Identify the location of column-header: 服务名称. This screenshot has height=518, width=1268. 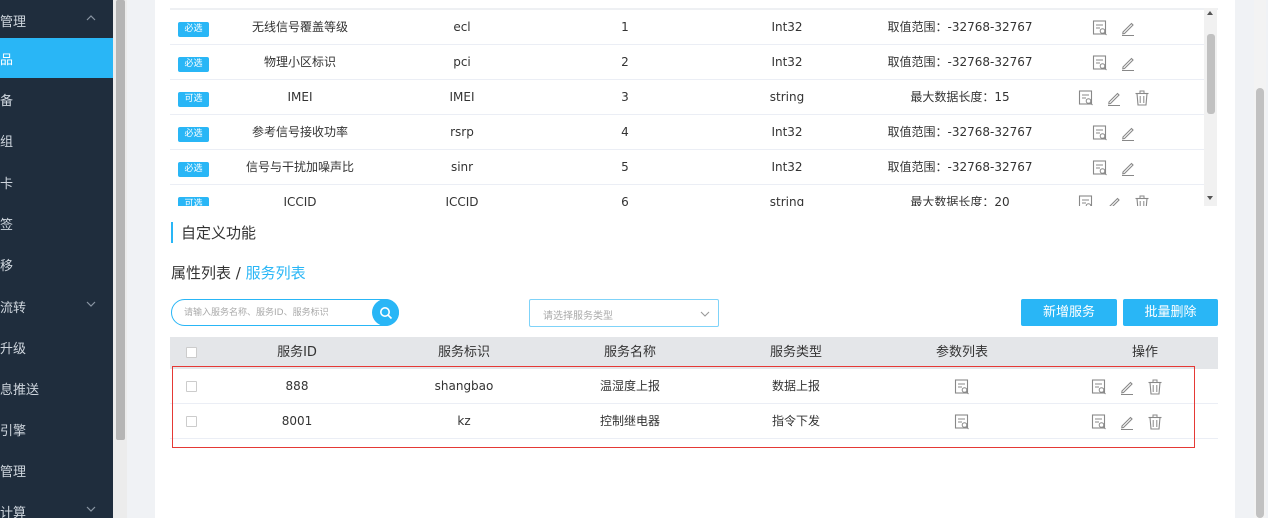
(629, 352).